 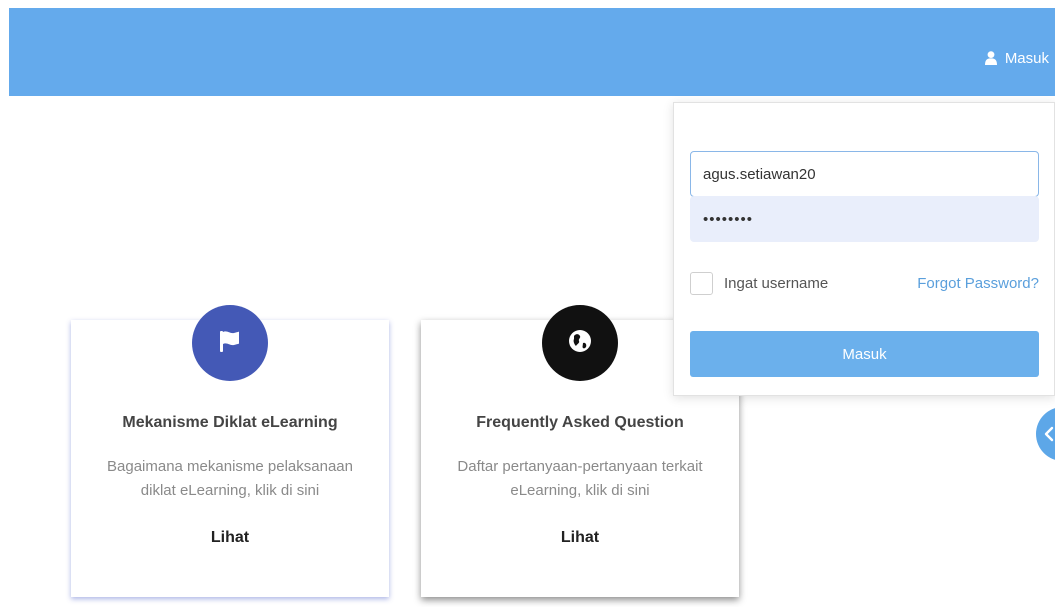 I want to click on user-icon, so click(x=990, y=58).